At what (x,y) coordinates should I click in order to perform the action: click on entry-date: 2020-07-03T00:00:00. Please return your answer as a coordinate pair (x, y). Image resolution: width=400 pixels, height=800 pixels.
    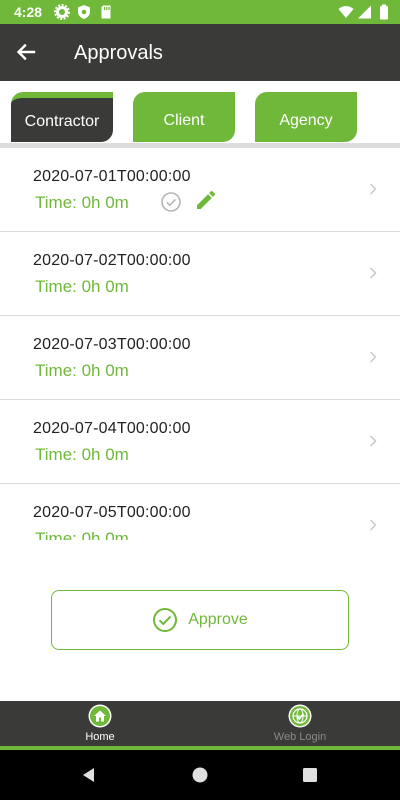
    Looking at the image, I should click on (112, 344).